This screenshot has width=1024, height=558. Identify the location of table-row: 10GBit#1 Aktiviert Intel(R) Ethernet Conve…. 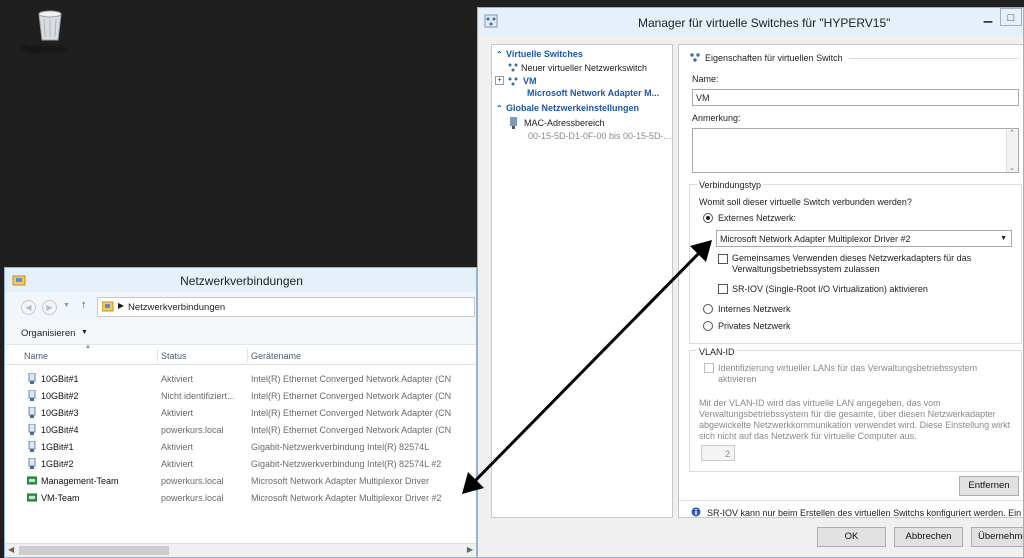
(235, 379).